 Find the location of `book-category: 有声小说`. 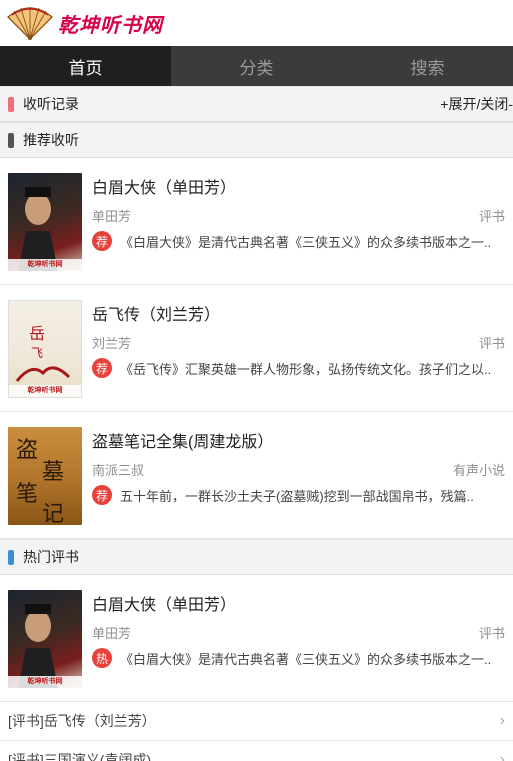

book-category: 有声小说 is located at coordinates (478, 470).